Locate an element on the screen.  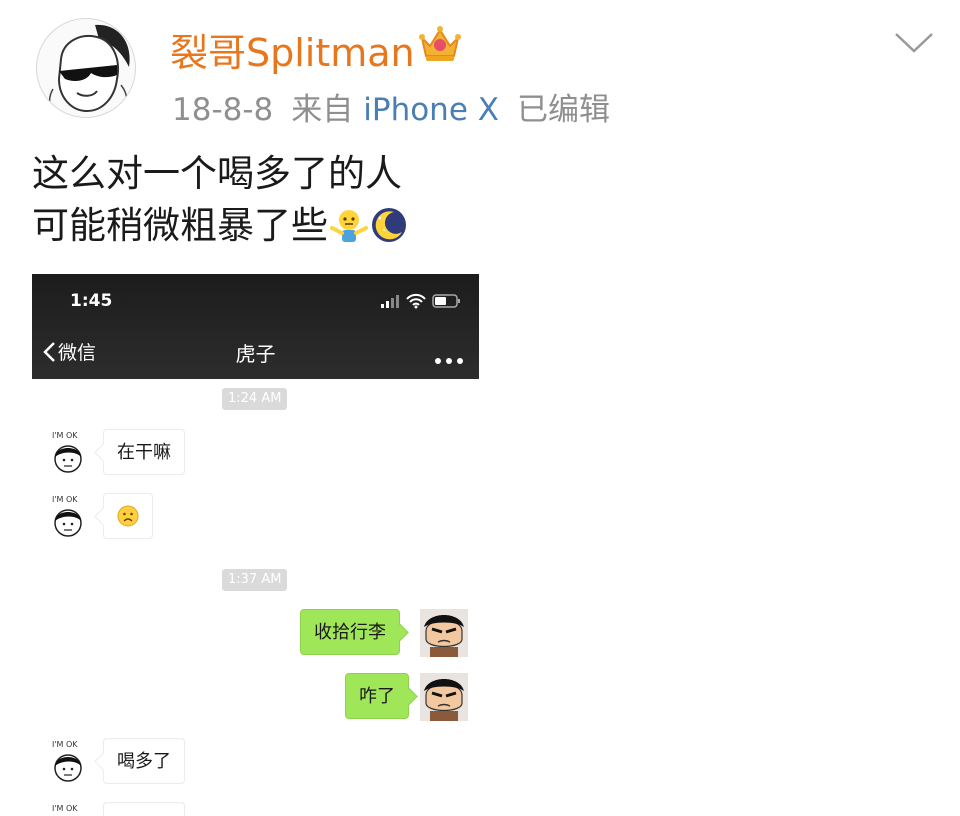
post-text-line-1: 这么对一个喝多了的人 is located at coordinates (217, 173).